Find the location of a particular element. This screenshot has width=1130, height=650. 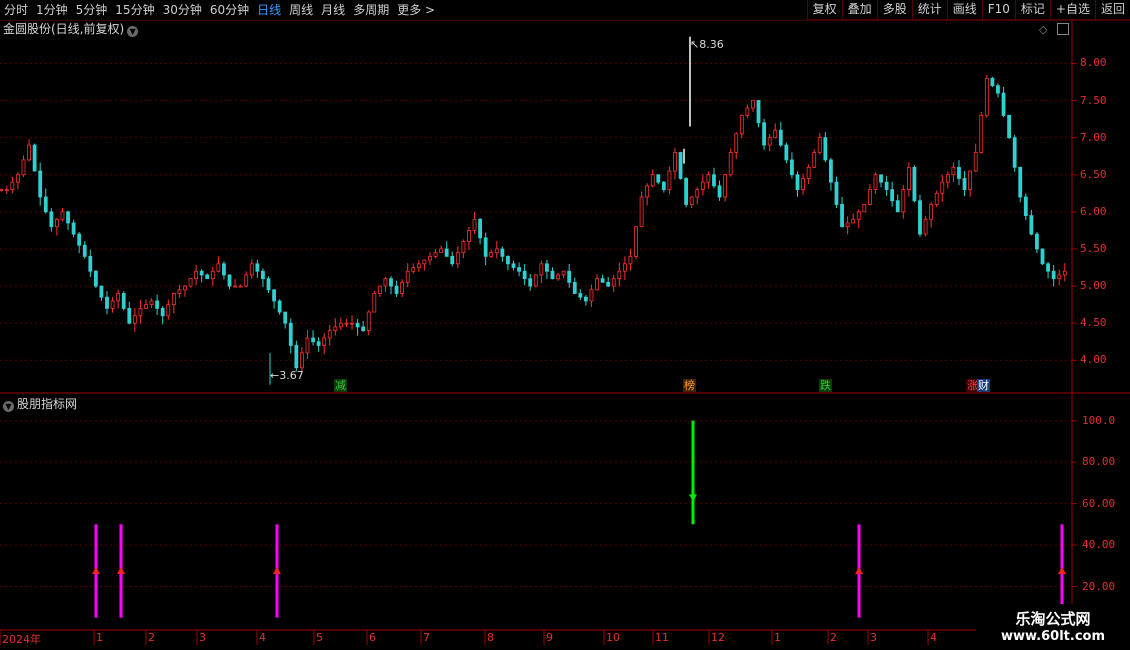

watermark-line2: www.60lt.com is located at coordinates (1053, 636).